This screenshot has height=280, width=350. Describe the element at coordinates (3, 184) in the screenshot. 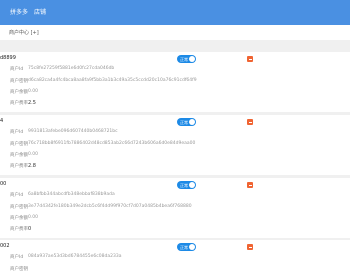

I see `merchant-name: 00` at that location.